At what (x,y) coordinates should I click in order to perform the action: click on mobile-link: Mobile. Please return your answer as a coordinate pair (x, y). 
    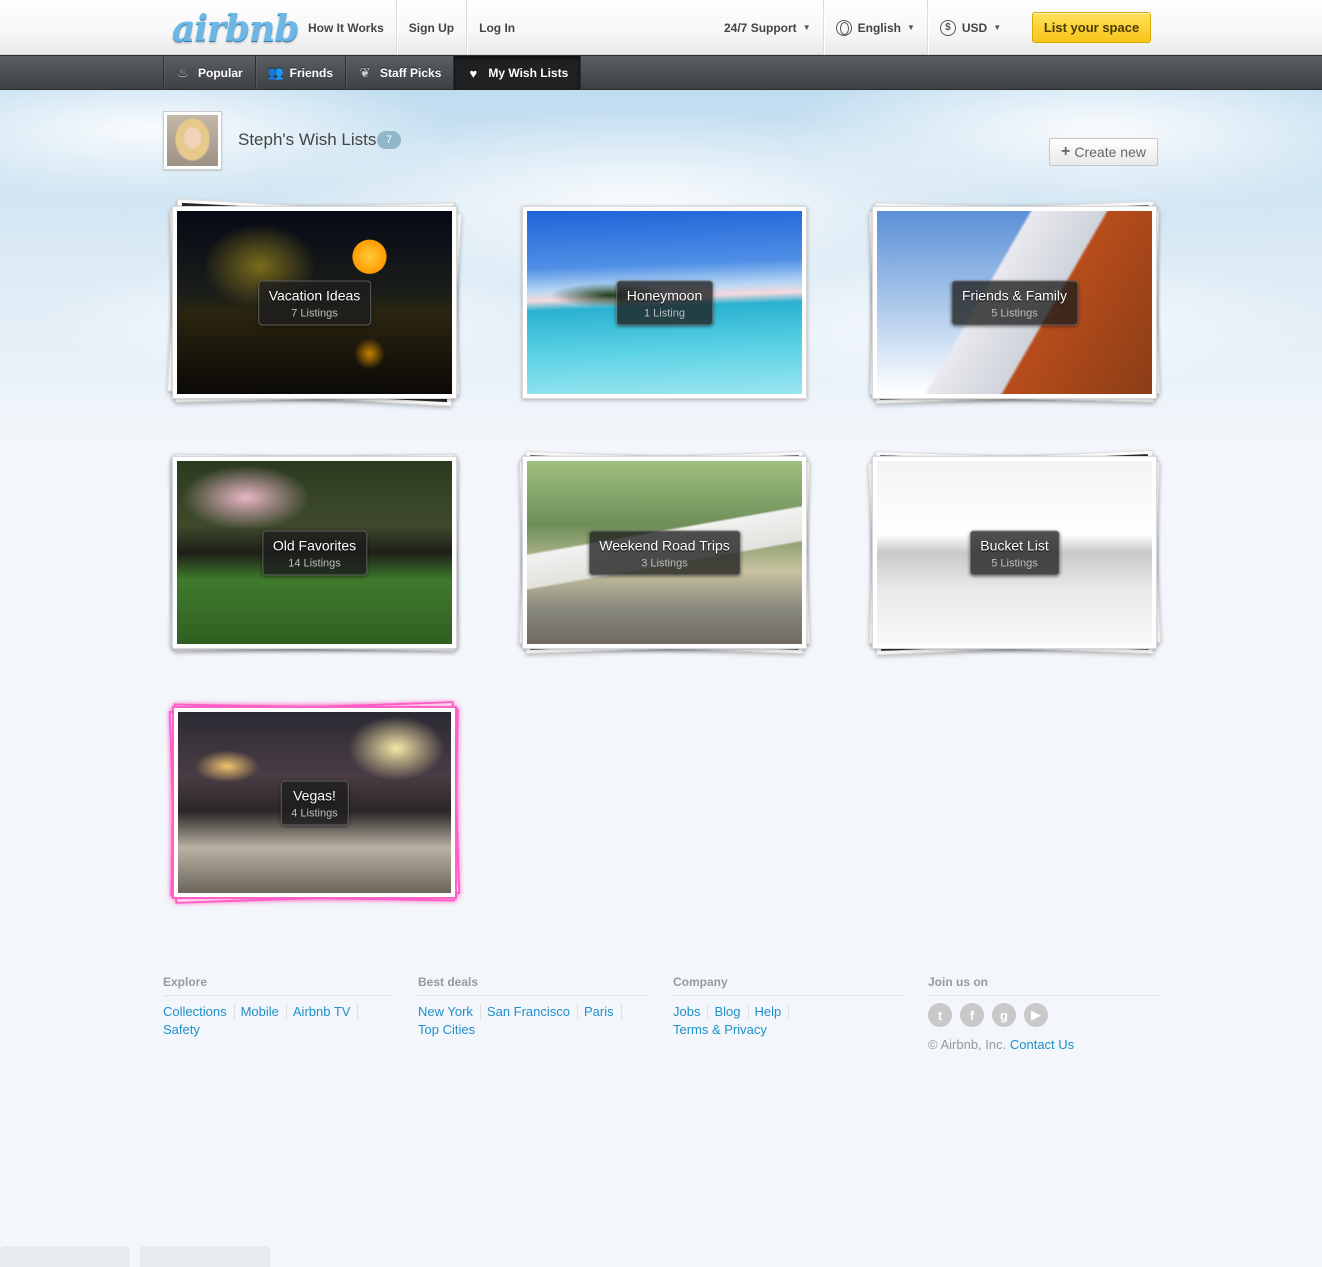
    Looking at the image, I should click on (263, 1011).